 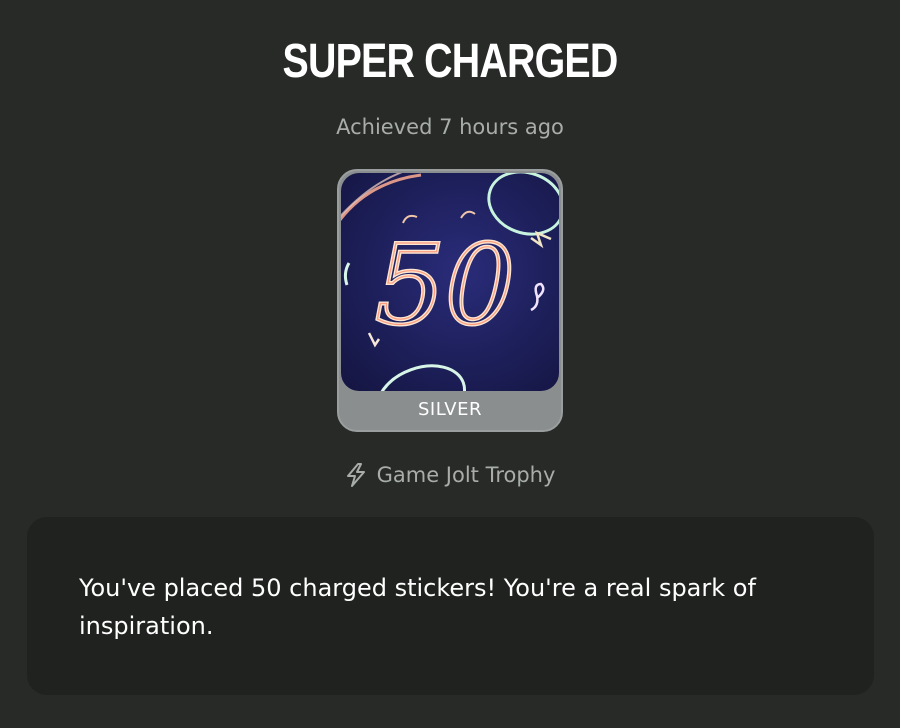 I want to click on trophy-art-text-glow: 50, so click(x=445, y=285).